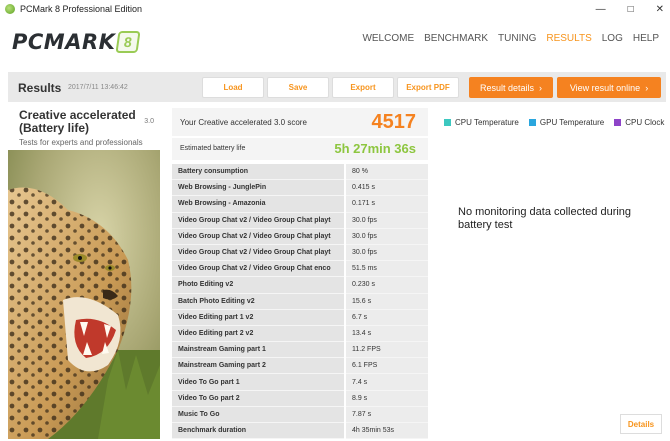 The height and width of the screenshot is (441, 670). Describe the element at coordinates (605, 87) in the screenshot. I see `view-online-label: View result online` at that location.